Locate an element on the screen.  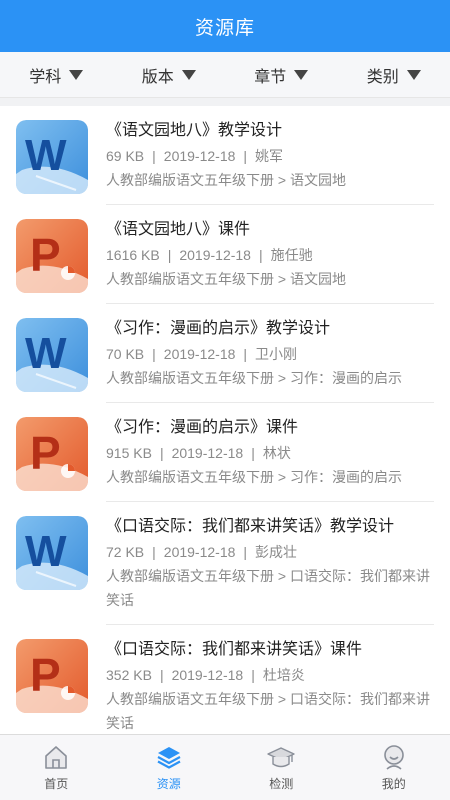
tab-label: 资源 is located at coordinates (168, 784).